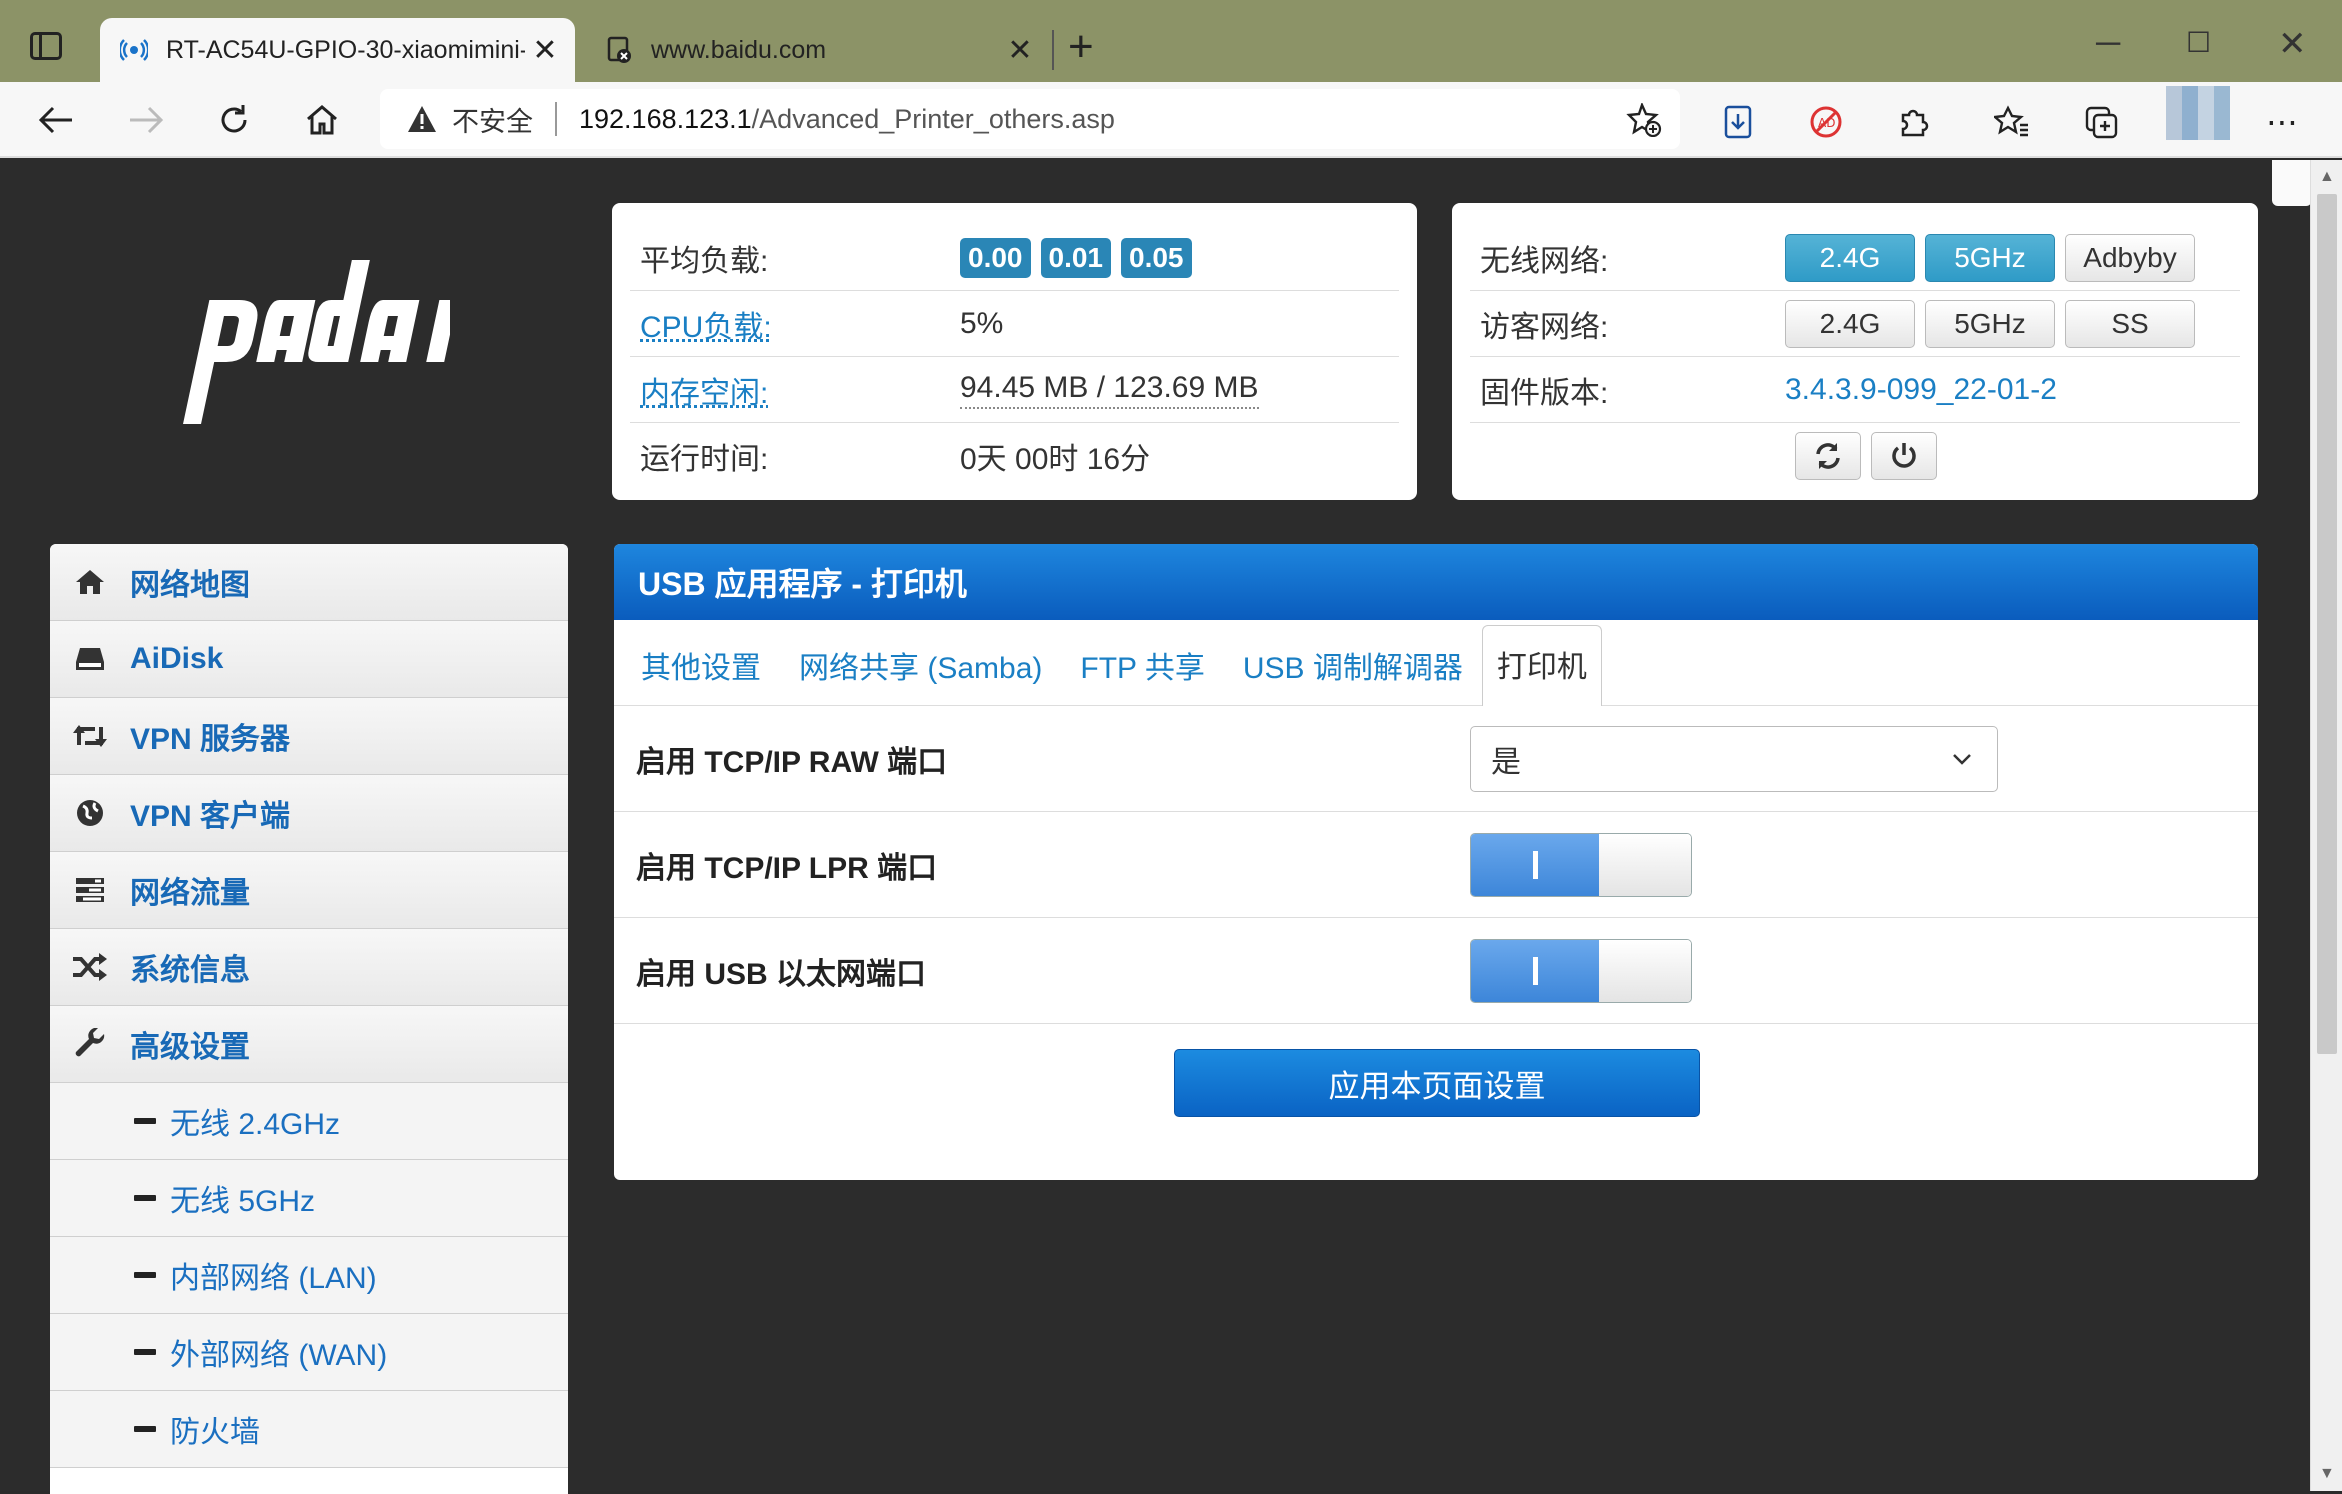 Image resolution: width=2342 pixels, height=1494 pixels. I want to click on extensions-icon, so click(1914, 122).